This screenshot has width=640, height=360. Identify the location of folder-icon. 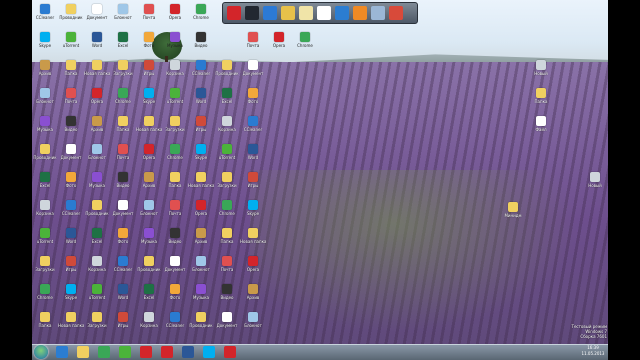
(83, 352).